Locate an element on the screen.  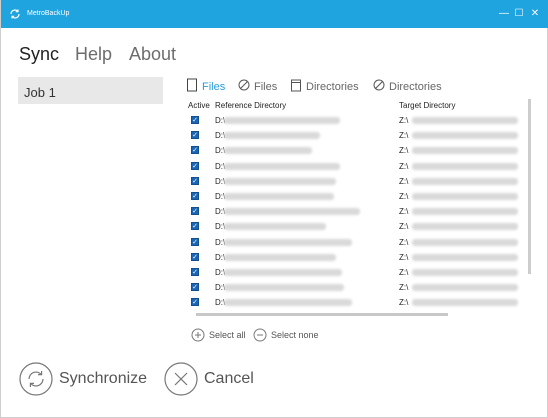
title-bar: MetroBackUp — ☐ ✕ is located at coordinates (274, 14).